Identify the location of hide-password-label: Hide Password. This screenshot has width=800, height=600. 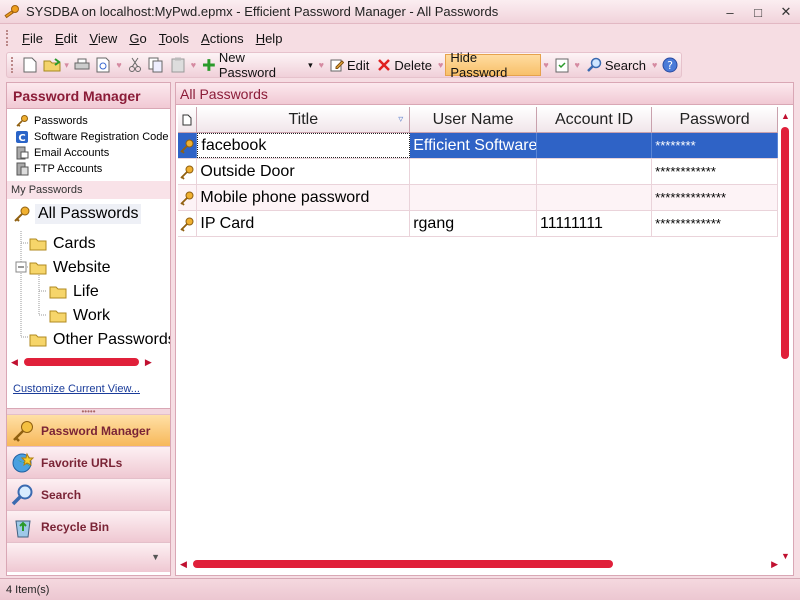
(479, 65).